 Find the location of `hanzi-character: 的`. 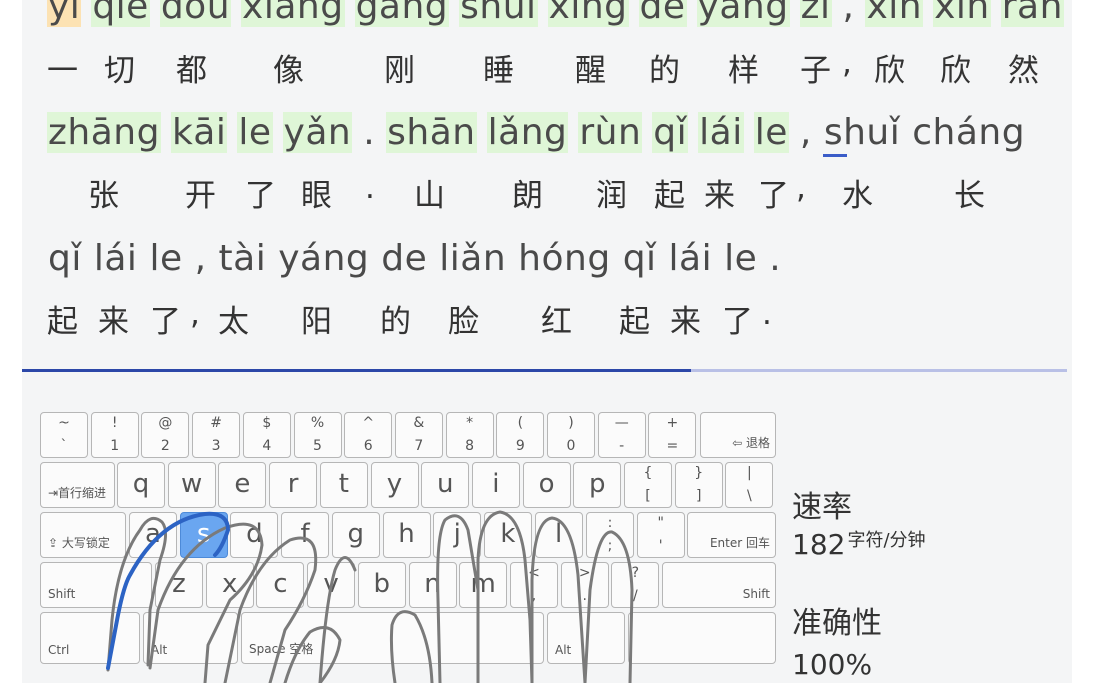

hanzi-character: 的 is located at coordinates (664, 71).